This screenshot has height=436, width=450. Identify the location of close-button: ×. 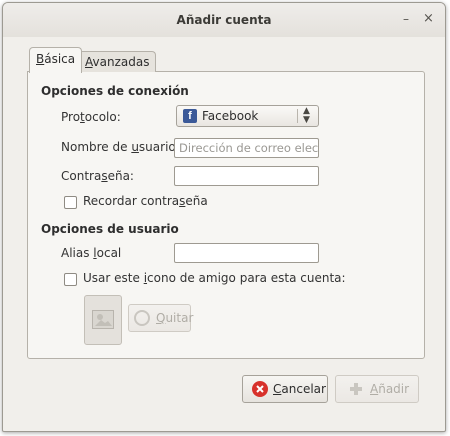
(428, 19).